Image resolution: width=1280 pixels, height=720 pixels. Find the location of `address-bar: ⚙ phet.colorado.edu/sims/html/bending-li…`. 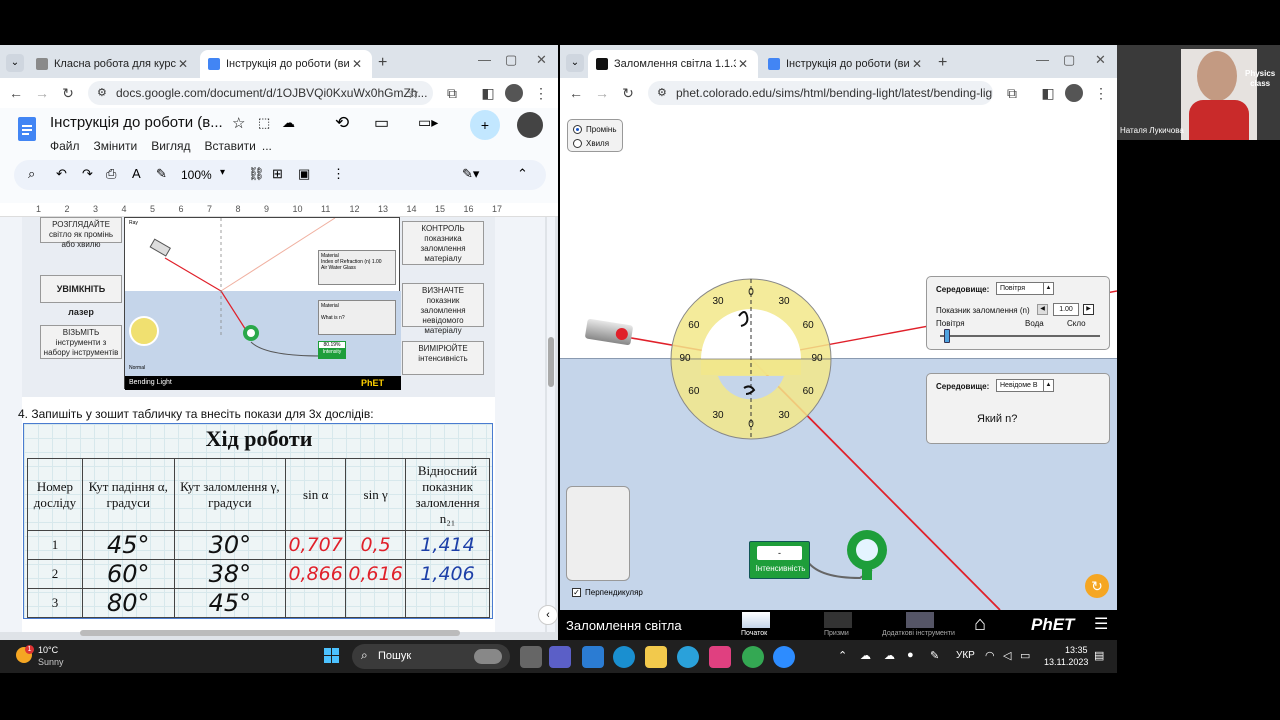

address-bar: ⚙ phet.colorado.edu/sims/html/bending-li… is located at coordinates (820, 93).